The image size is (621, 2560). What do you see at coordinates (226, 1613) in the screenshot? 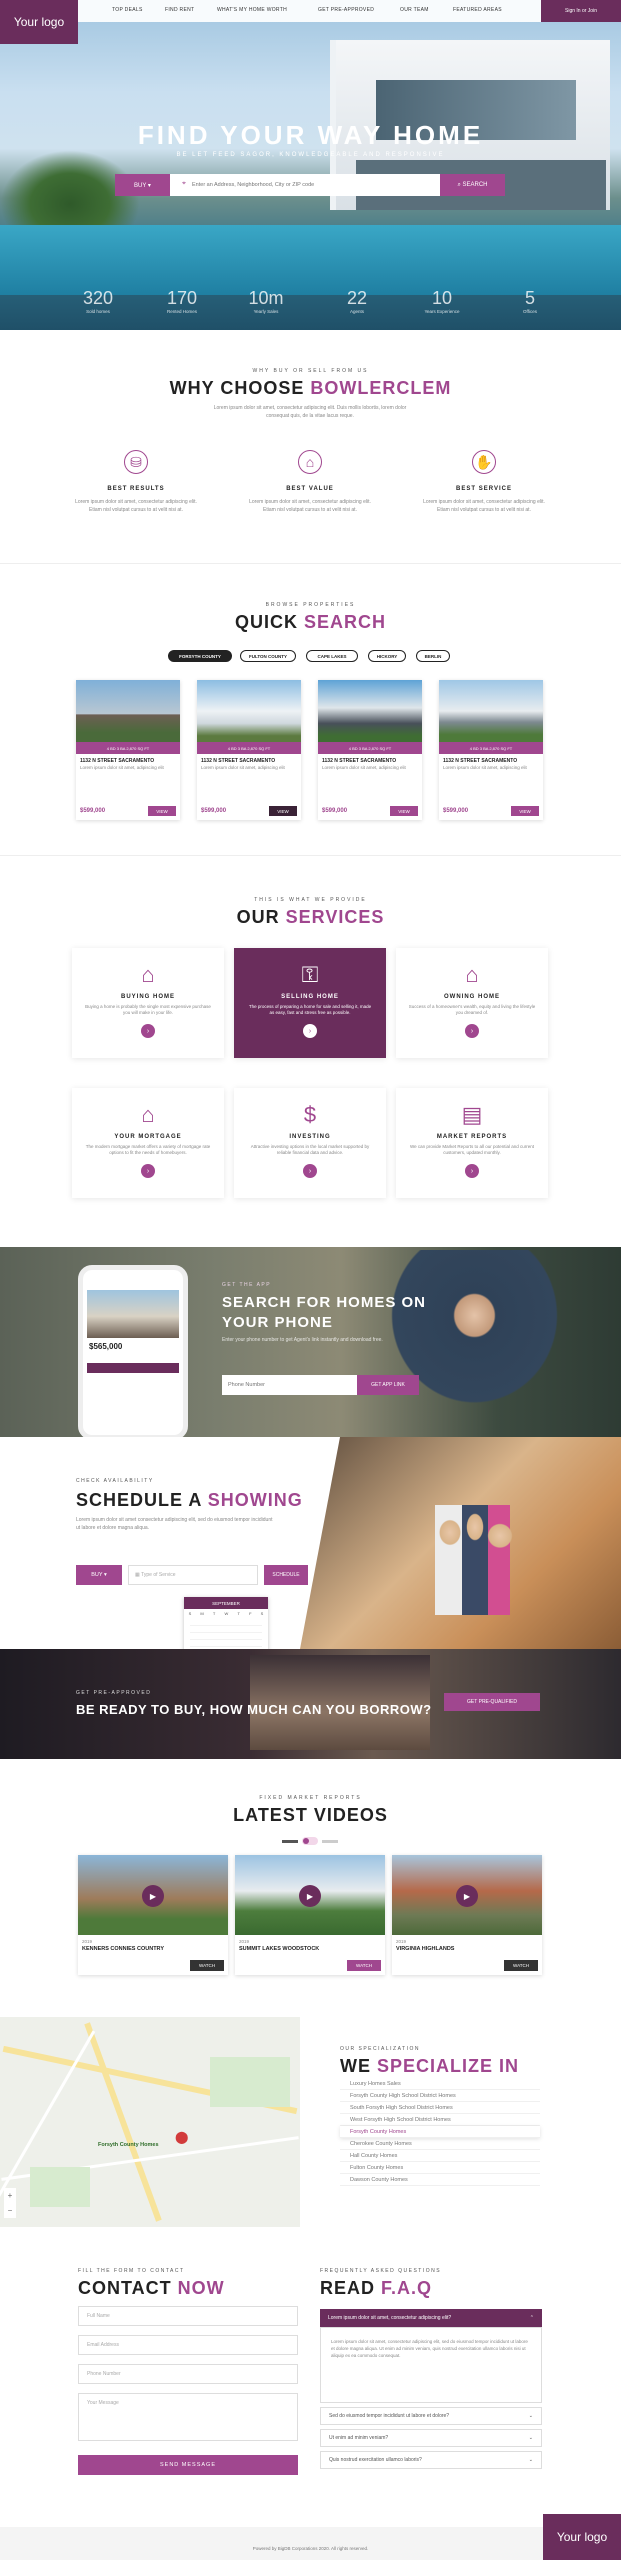
I see `calendar-weekdays: SMTWTFS` at bounding box center [226, 1613].